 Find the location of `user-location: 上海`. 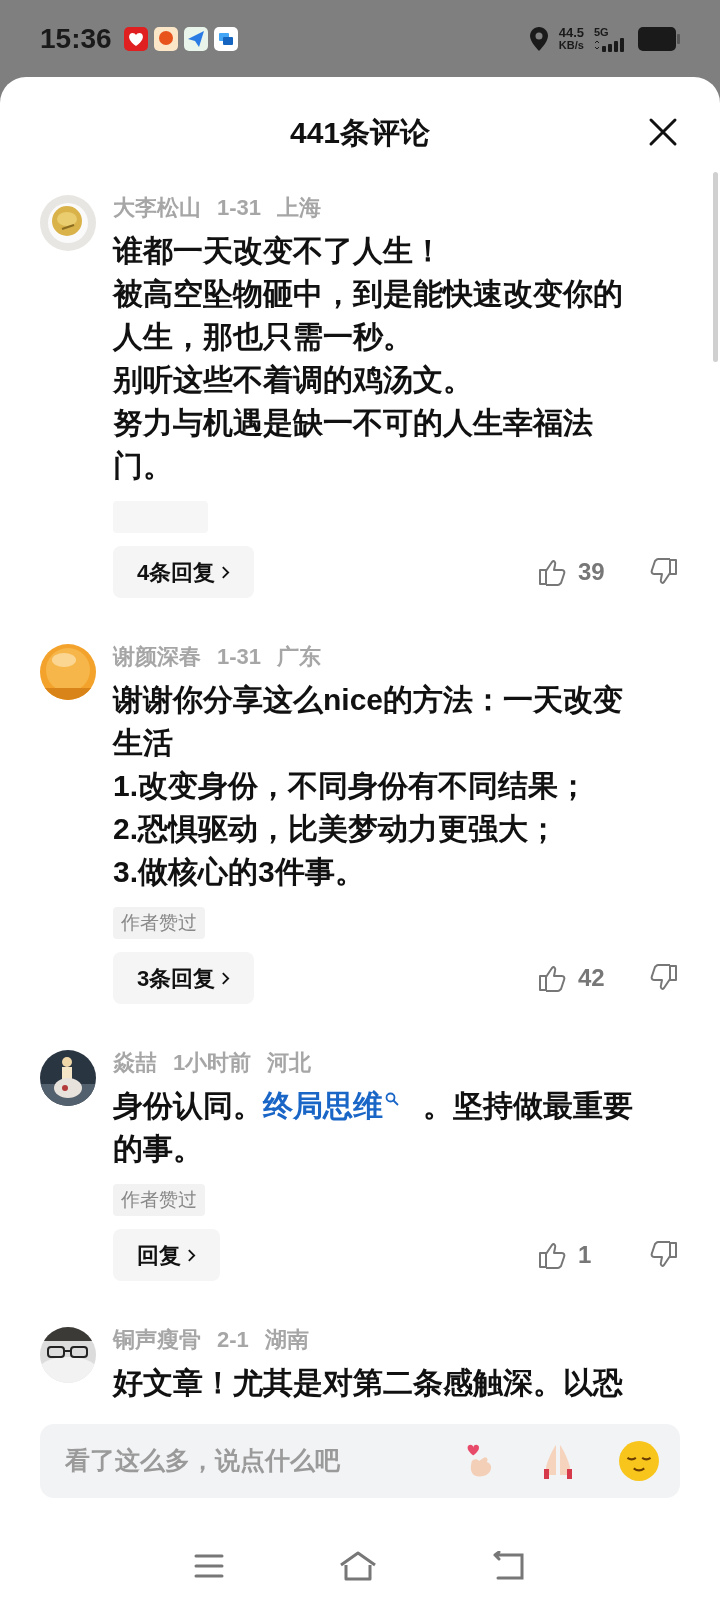

user-location: 上海 is located at coordinates (299, 207).